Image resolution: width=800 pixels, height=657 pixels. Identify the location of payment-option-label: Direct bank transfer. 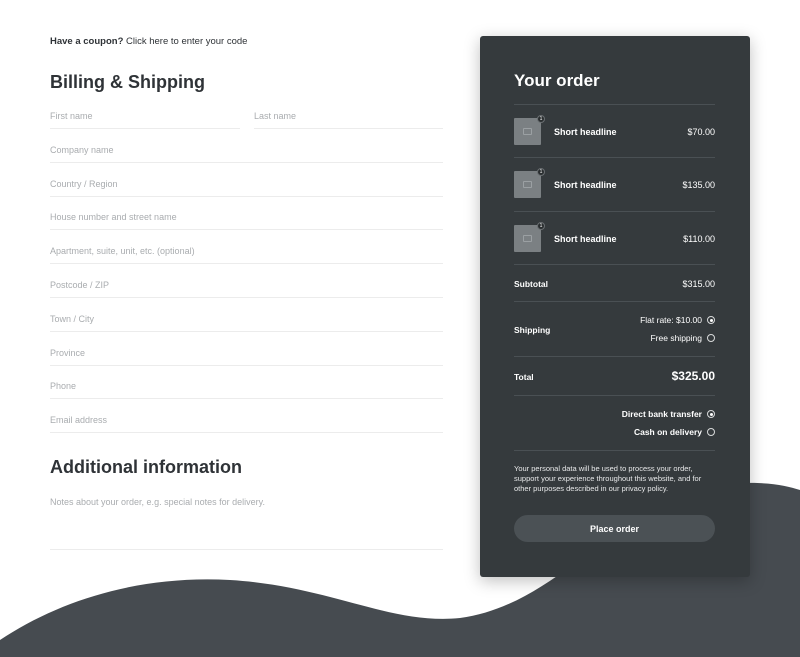
(661, 414).